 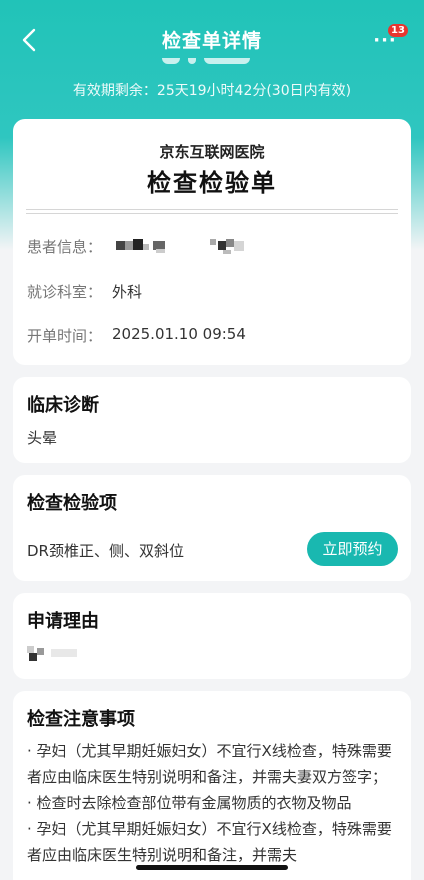 What do you see at coordinates (65, 292) in the screenshot?
I see `department-label: 就诊科室：` at bounding box center [65, 292].